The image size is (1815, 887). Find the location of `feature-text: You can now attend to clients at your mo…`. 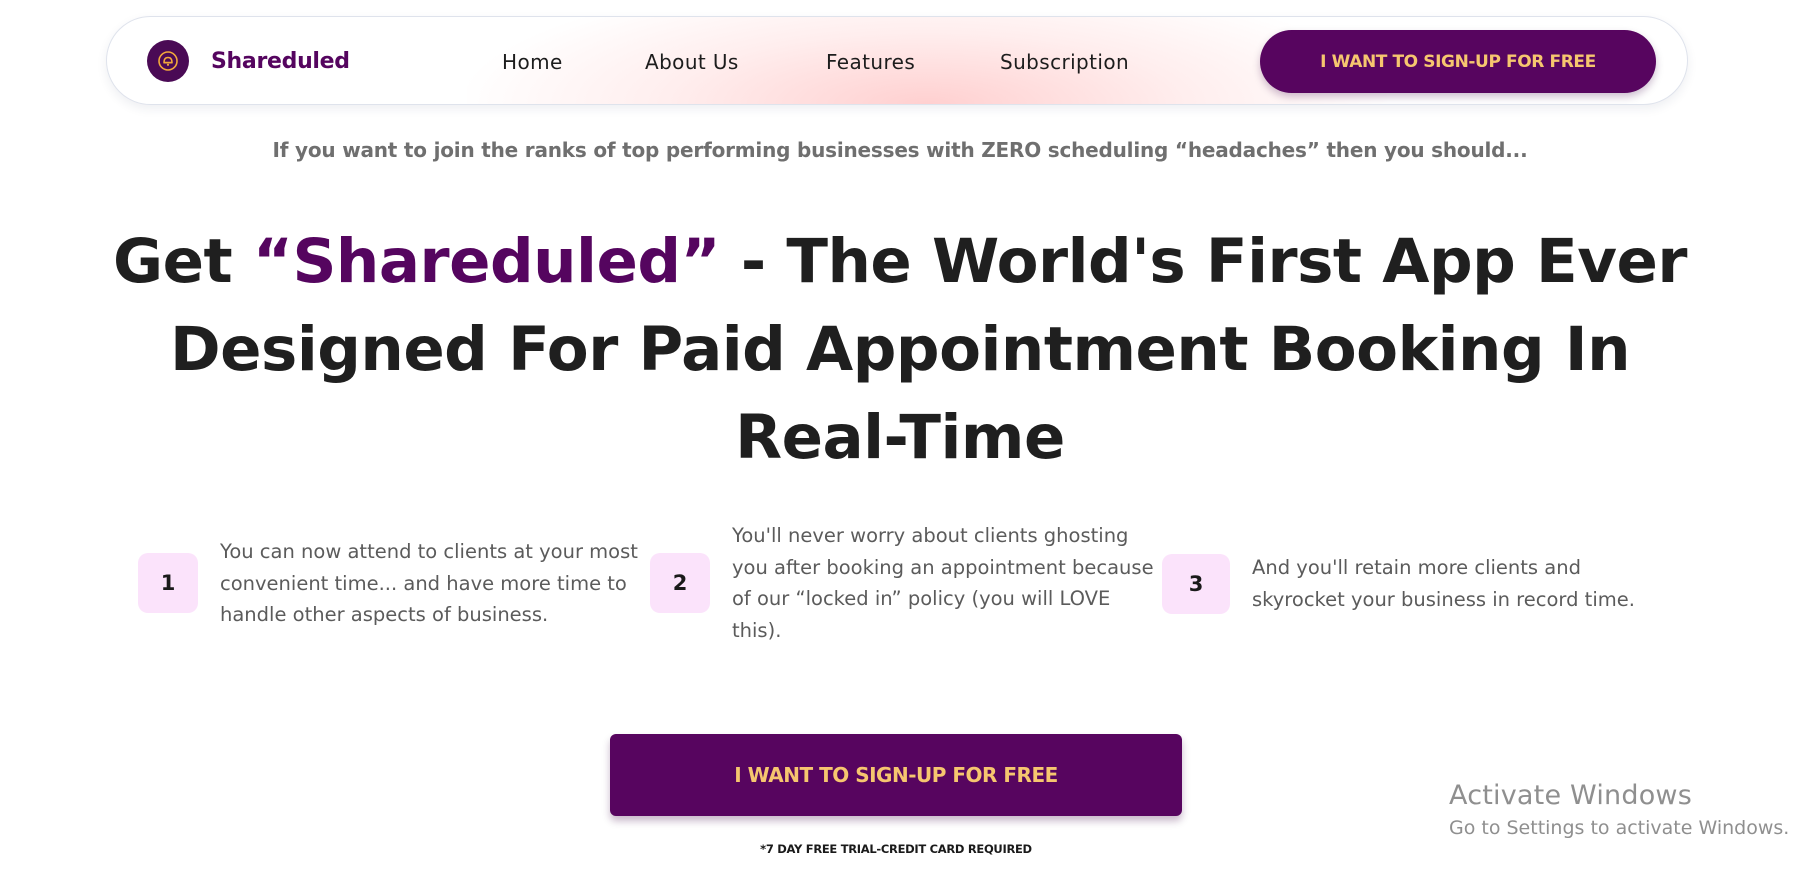

feature-text: You can now attend to clients at your mo… is located at coordinates (429, 583).